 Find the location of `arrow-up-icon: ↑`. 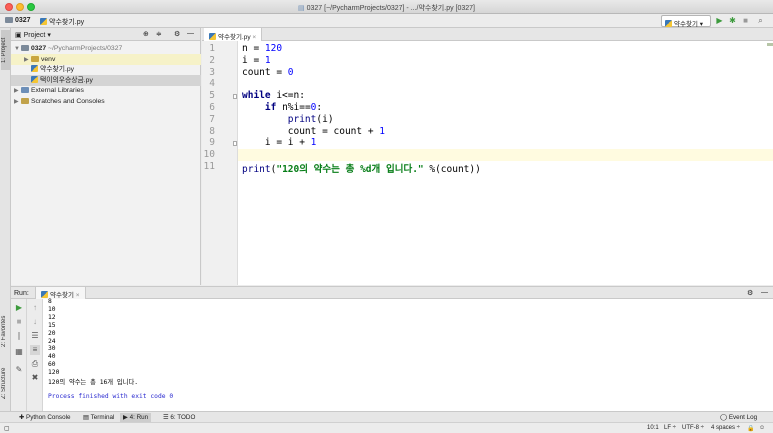

arrow-up-icon: ↑ is located at coordinates (35, 308).